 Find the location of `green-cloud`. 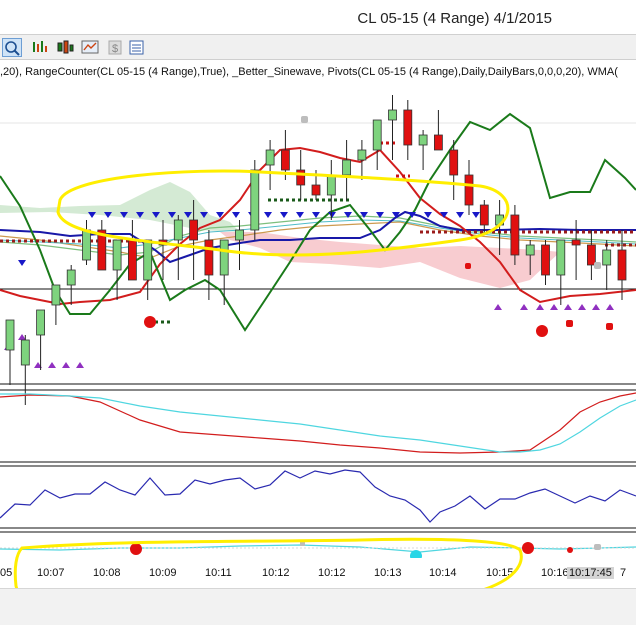

green-cloud is located at coordinates (120, 207).